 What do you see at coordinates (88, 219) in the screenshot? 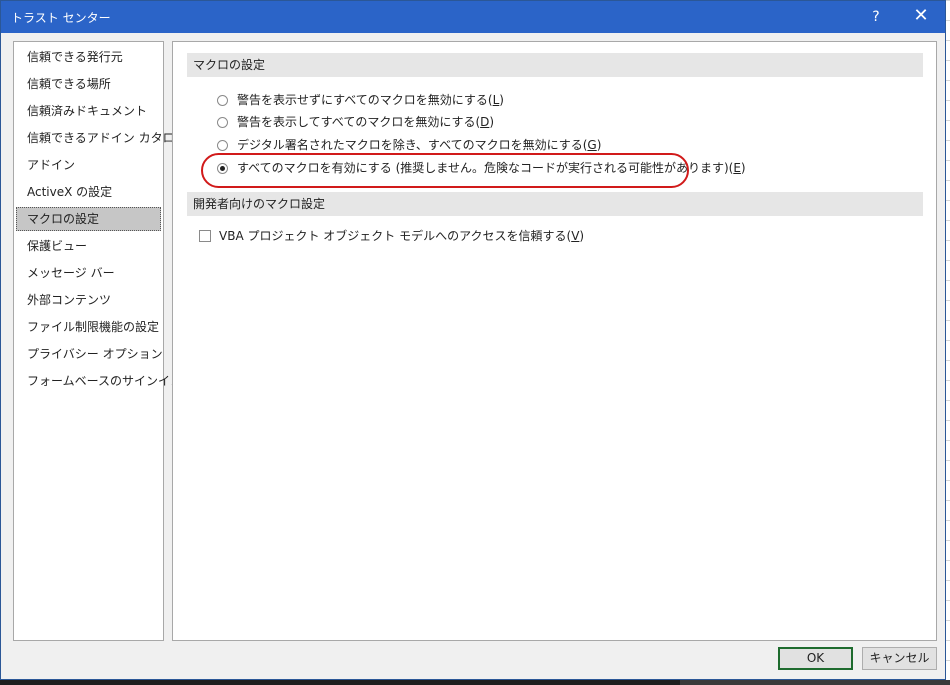
I see `sidebar-item-macro-settings: マクロの設定` at bounding box center [88, 219].